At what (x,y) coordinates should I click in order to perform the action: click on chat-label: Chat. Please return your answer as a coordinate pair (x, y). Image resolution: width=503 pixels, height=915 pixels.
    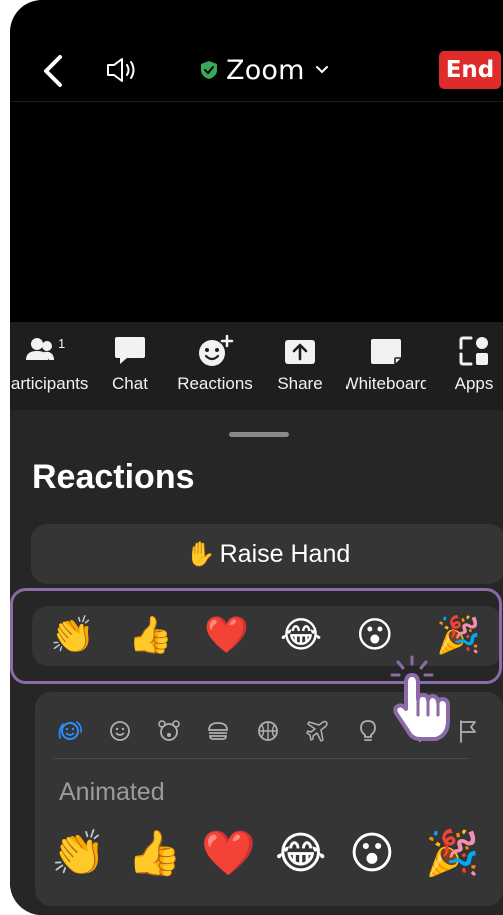
    Looking at the image, I should click on (130, 383).